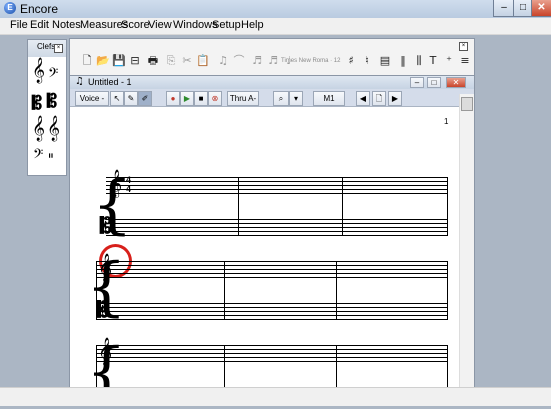 The width and height of the screenshot is (551, 409). What do you see at coordinates (275, 9) in the screenshot?
I see `window-titlebar: E Encore – □ ✕` at bounding box center [275, 9].